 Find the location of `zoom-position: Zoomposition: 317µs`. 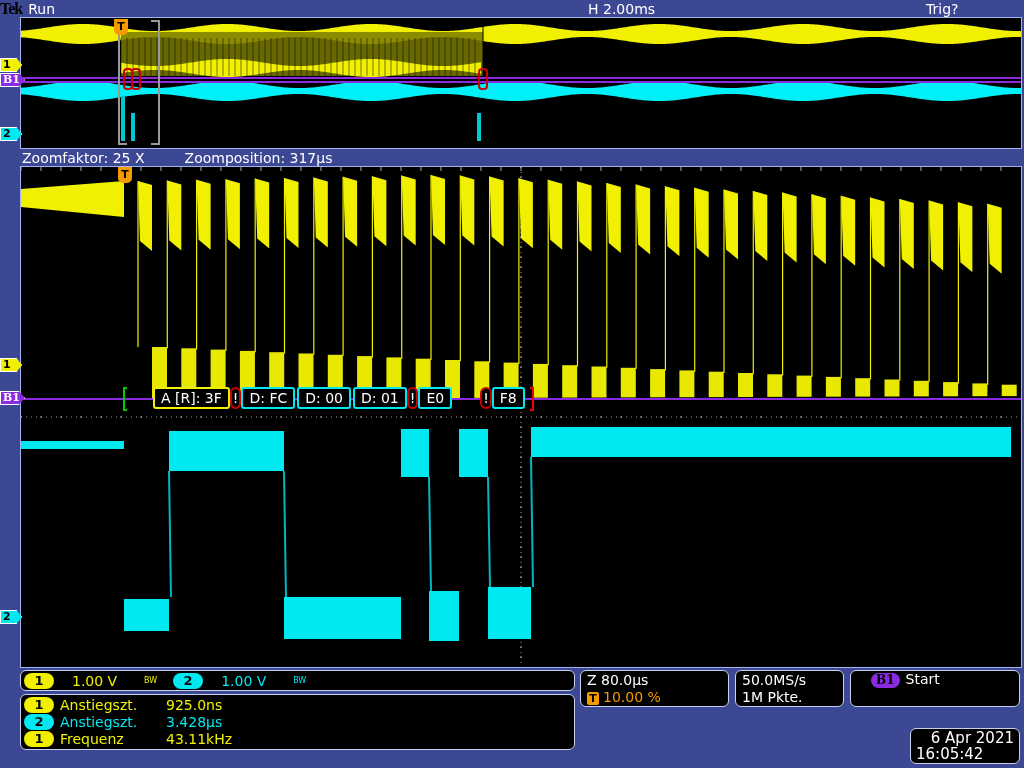

zoom-position: Zoomposition: 317µs is located at coordinates (258, 157).